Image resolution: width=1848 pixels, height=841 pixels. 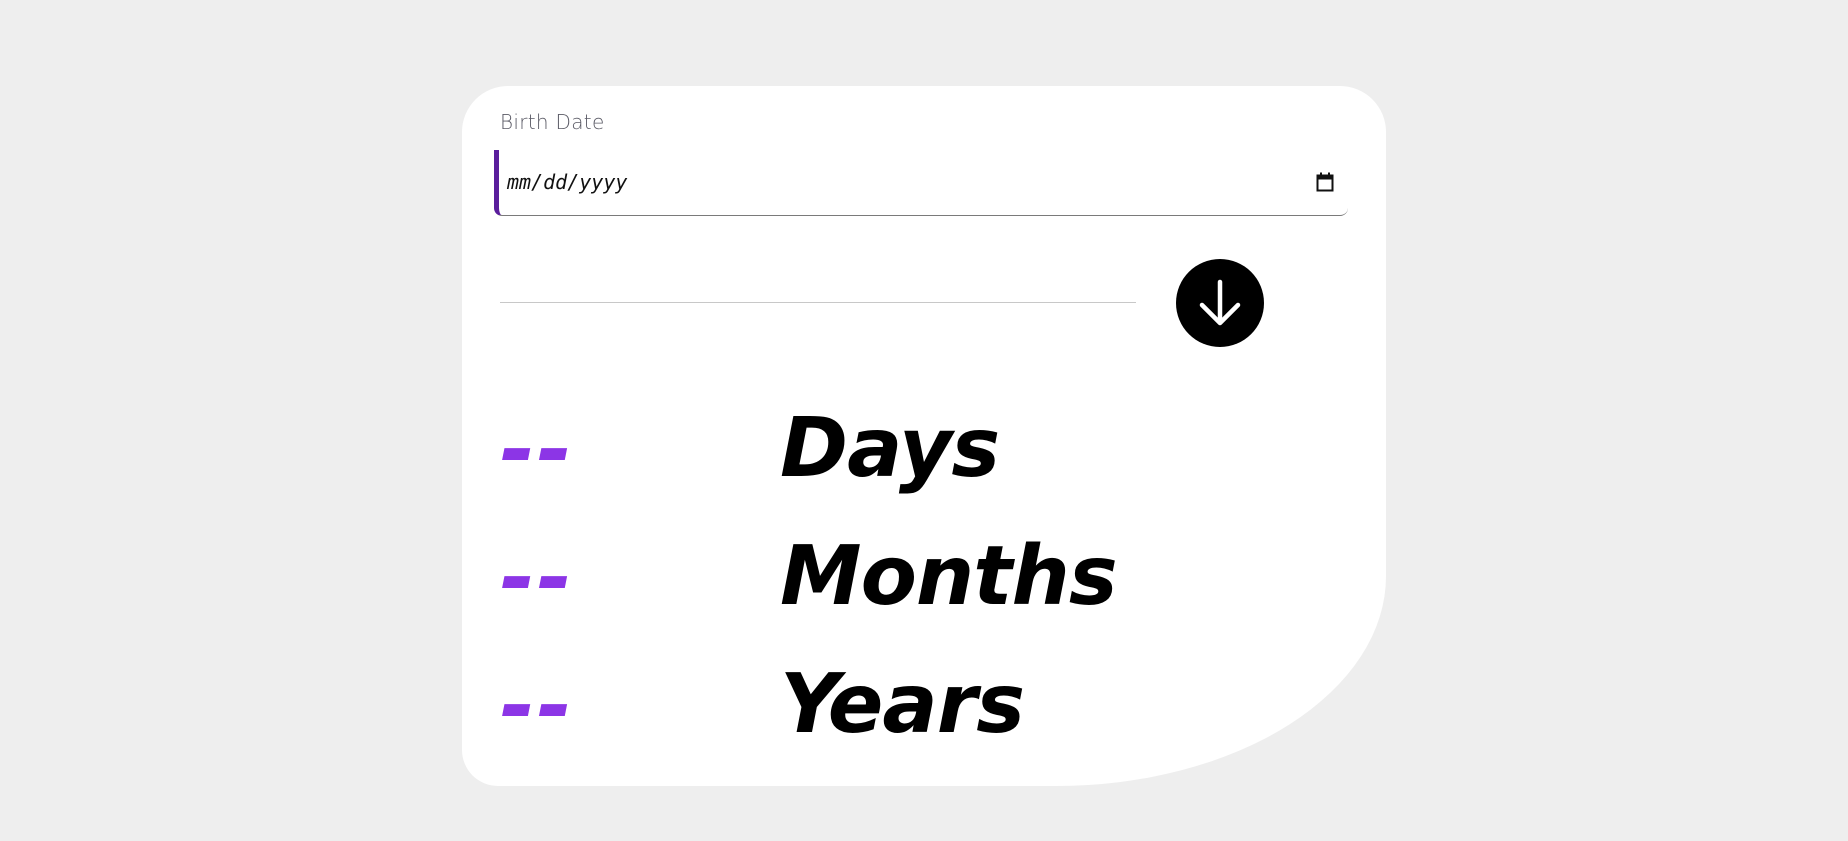 I want to click on calendar-icon, so click(x=1325, y=182).